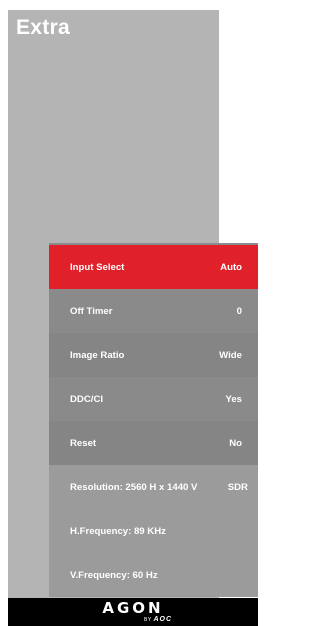 The width and height of the screenshot is (320, 626). I want to click on menu-item-value: Auto, so click(231, 267).